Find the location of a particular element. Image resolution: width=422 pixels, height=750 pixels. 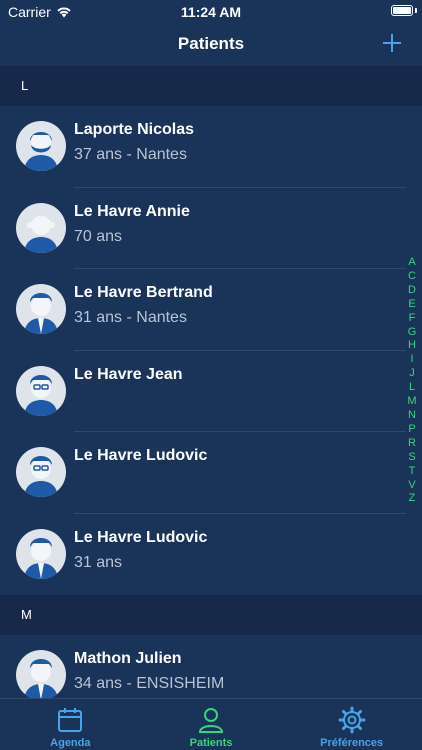

page-title: Patients is located at coordinates (211, 43).